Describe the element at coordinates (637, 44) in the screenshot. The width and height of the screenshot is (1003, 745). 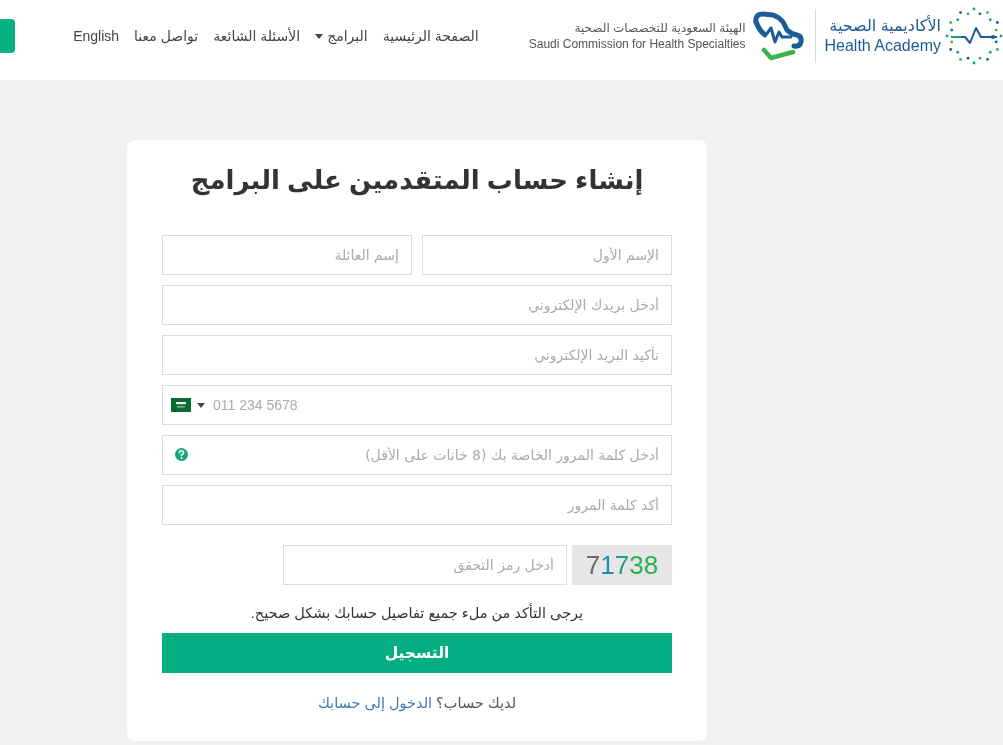
I see `commission-name: Saudi Commission for Health Specialties` at that location.